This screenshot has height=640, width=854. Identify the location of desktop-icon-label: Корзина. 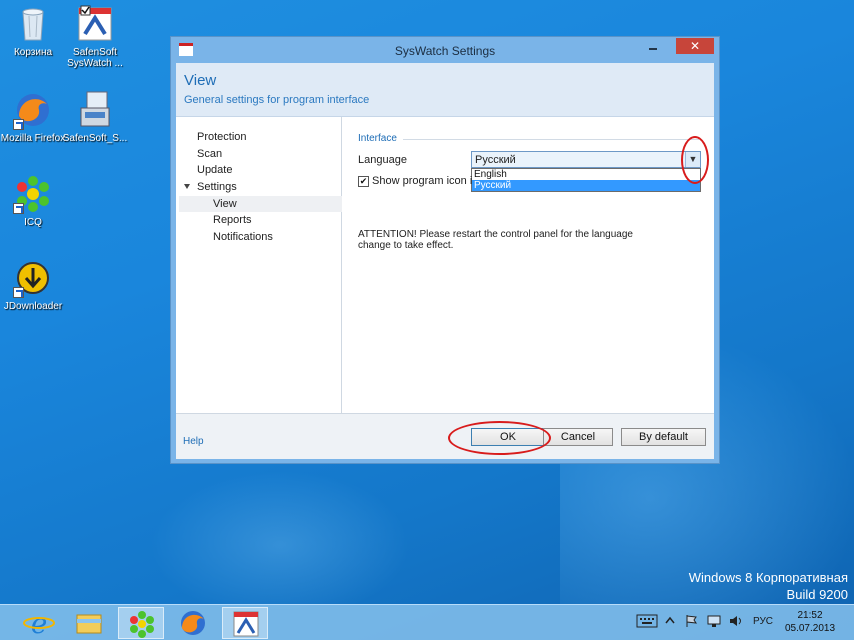
(33, 52).